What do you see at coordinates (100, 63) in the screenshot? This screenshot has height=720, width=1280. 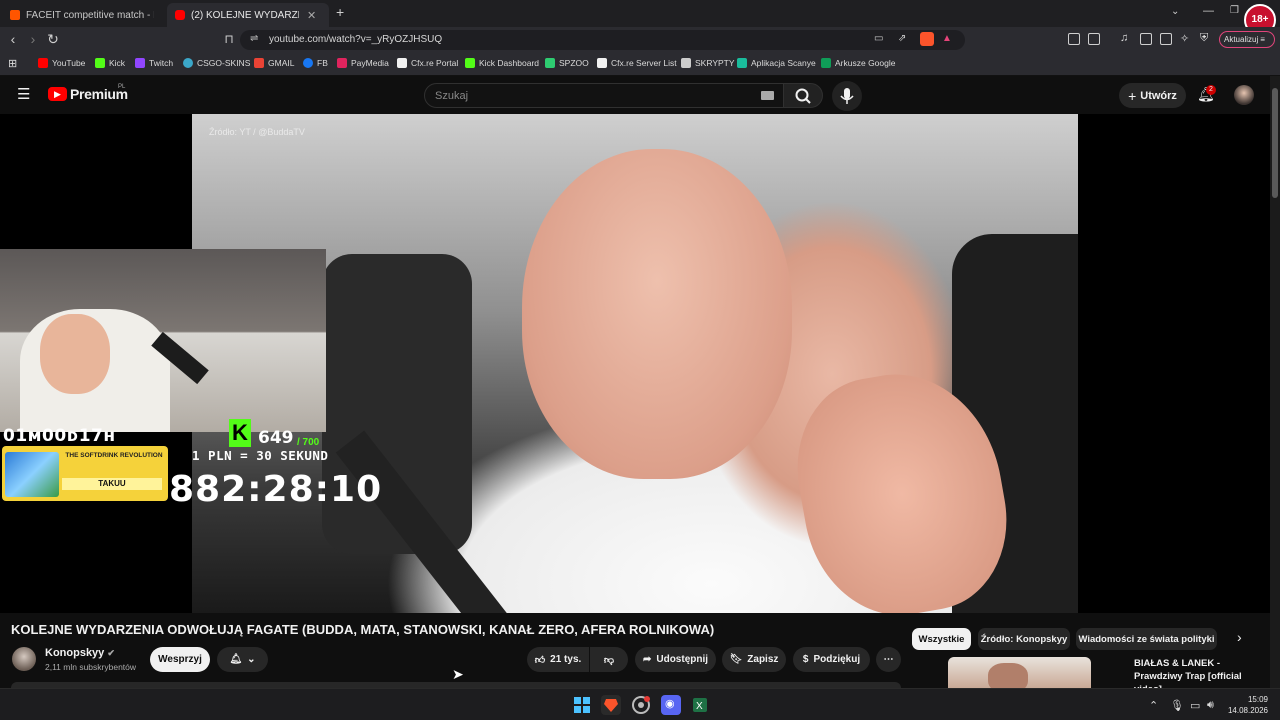 I see `kick-icon` at bounding box center [100, 63].